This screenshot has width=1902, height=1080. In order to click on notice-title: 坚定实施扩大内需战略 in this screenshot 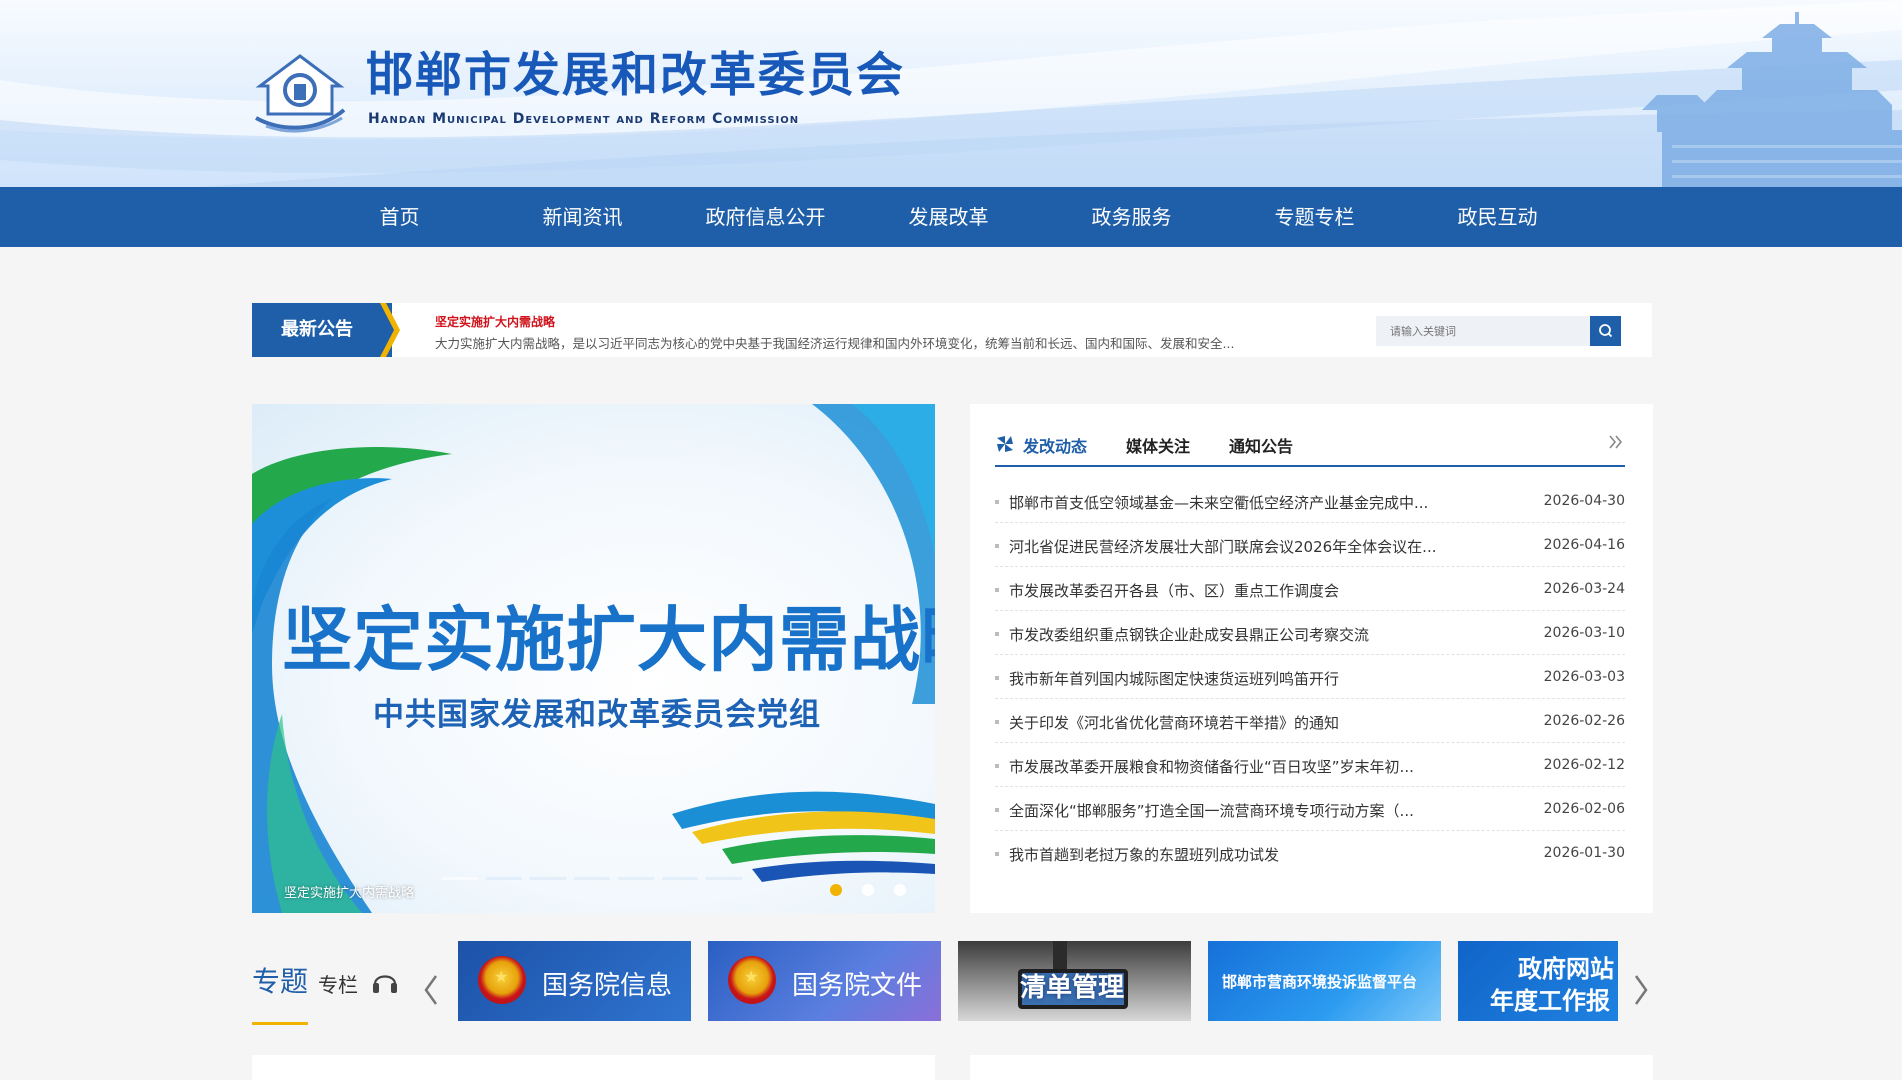, I will do `click(495, 321)`.